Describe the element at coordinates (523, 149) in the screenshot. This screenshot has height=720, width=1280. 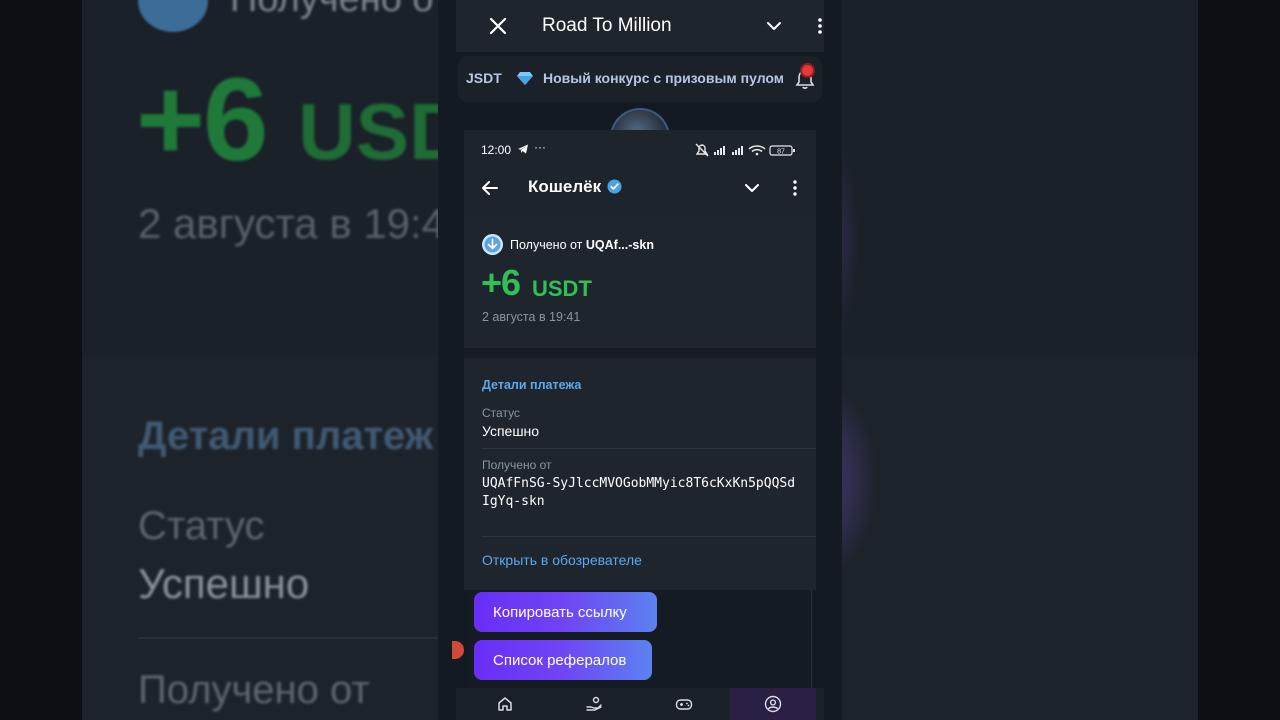
I see `telegram-icon` at that location.